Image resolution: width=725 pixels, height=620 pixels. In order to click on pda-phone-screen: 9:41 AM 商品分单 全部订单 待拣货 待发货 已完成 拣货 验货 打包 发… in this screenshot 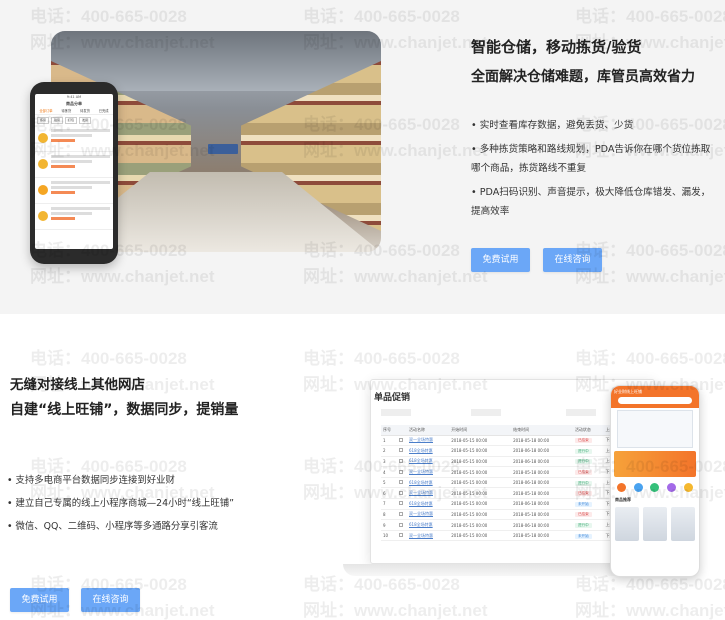, I will do `click(74, 171)`.